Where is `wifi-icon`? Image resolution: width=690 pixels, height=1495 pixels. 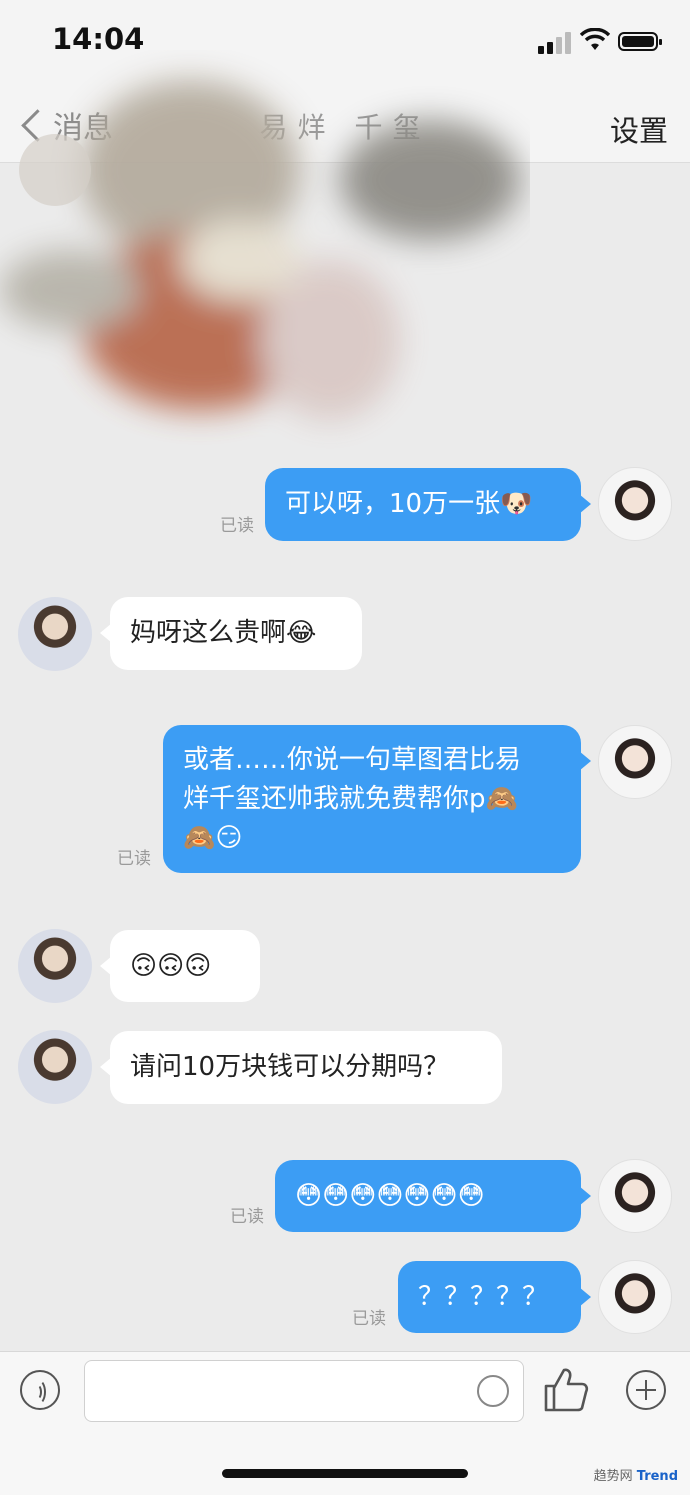 wifi-icon is located at coordinates (595, 39).